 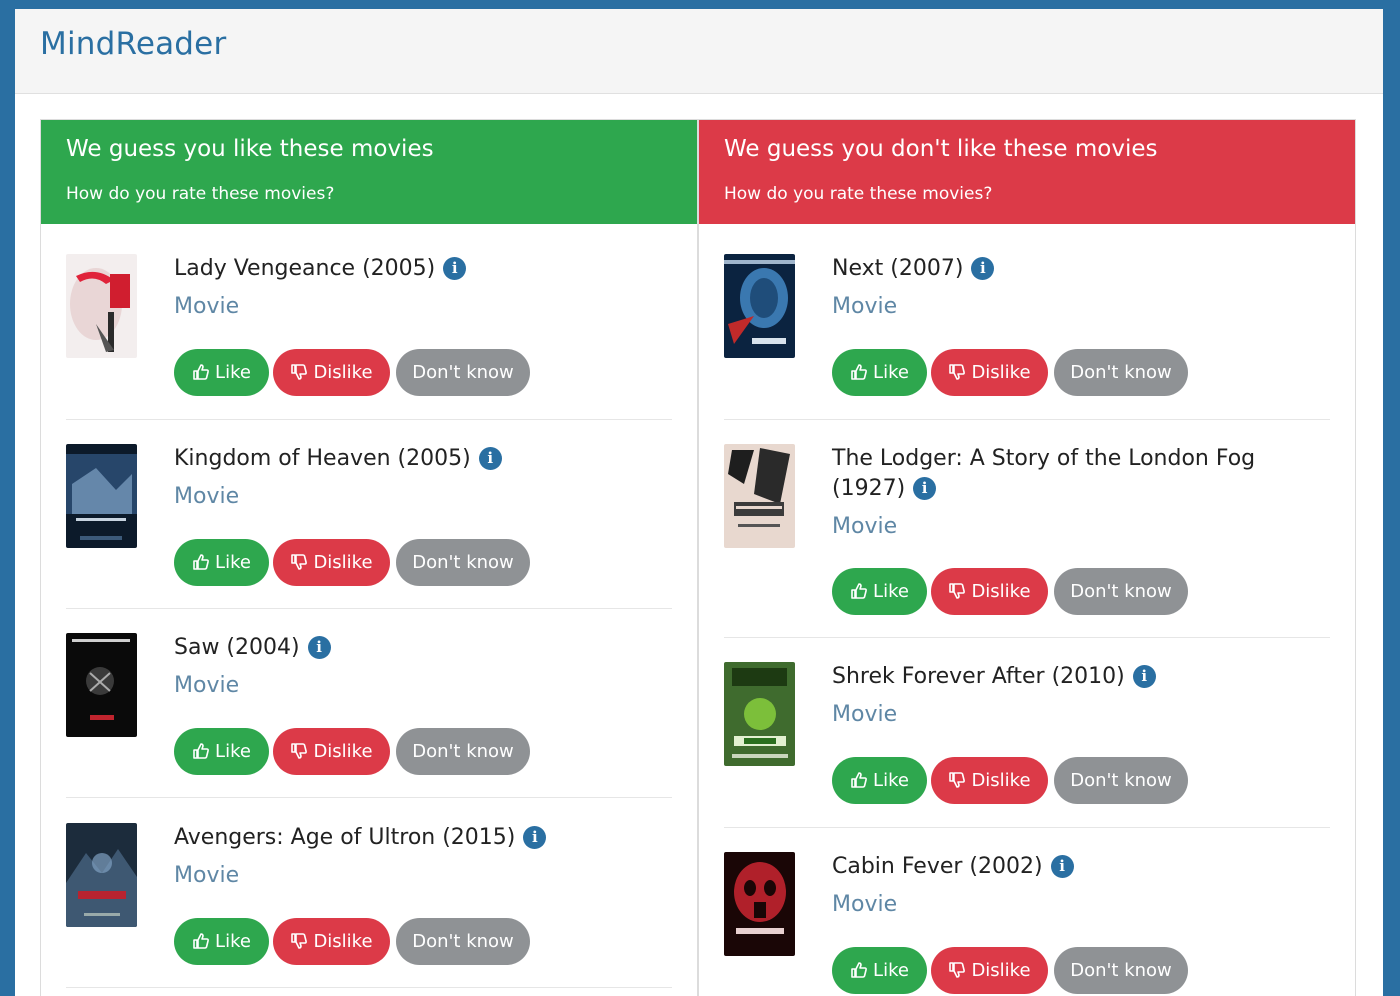 I want to click on disliked-panel-subtitle: How do you rate these movies?, so click(x=858, y=194).